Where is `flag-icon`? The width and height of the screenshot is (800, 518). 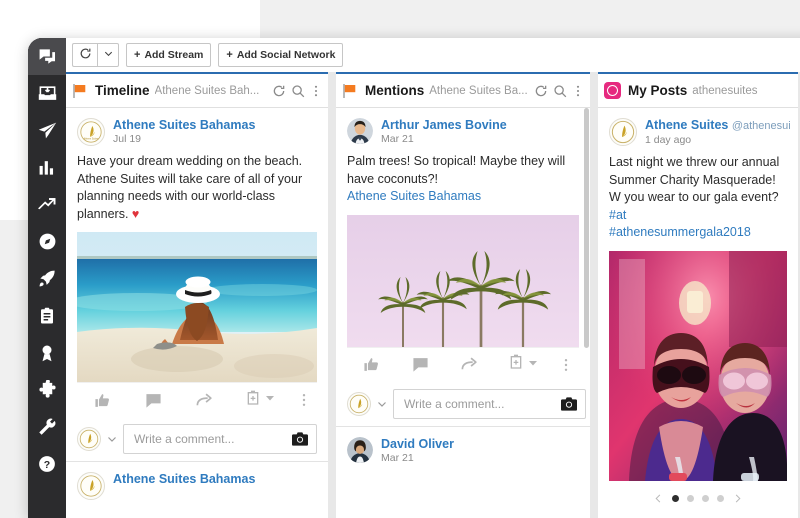
flag-icon is located at coordinates (80, 91).